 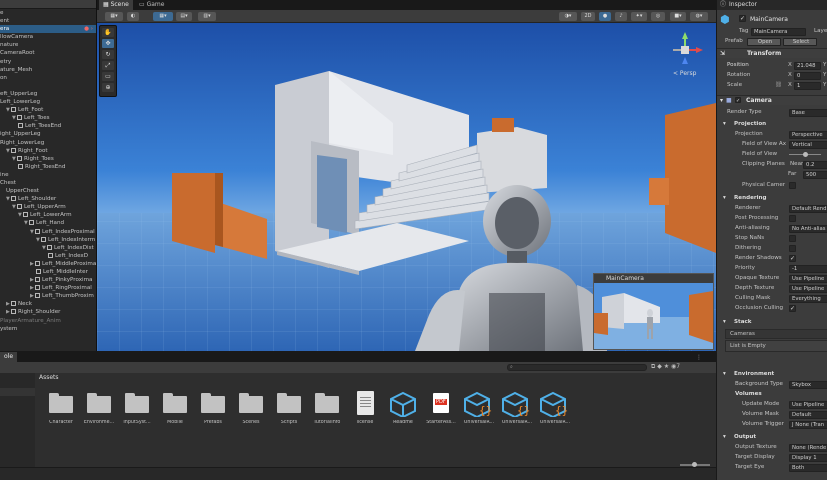 What do you see at coordinates (108, 76) in the screenshot?
I see `rect-tool-icon: ▭` at bounding box center [108, 76].